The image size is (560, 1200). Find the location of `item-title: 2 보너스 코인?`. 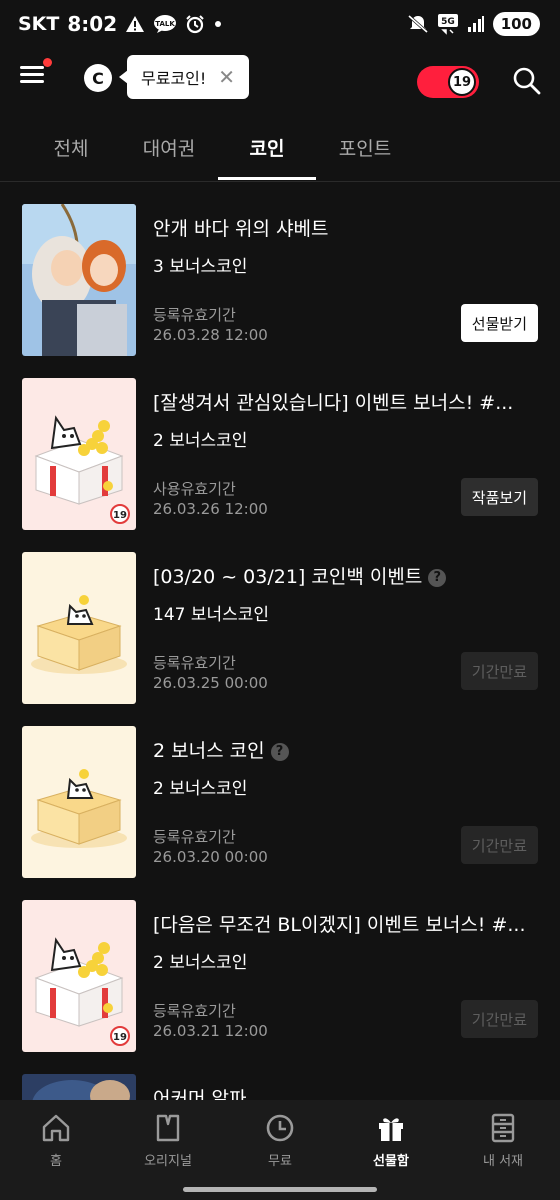

item-title: 2 보너스 코인? is located at coordinates (348, 749).